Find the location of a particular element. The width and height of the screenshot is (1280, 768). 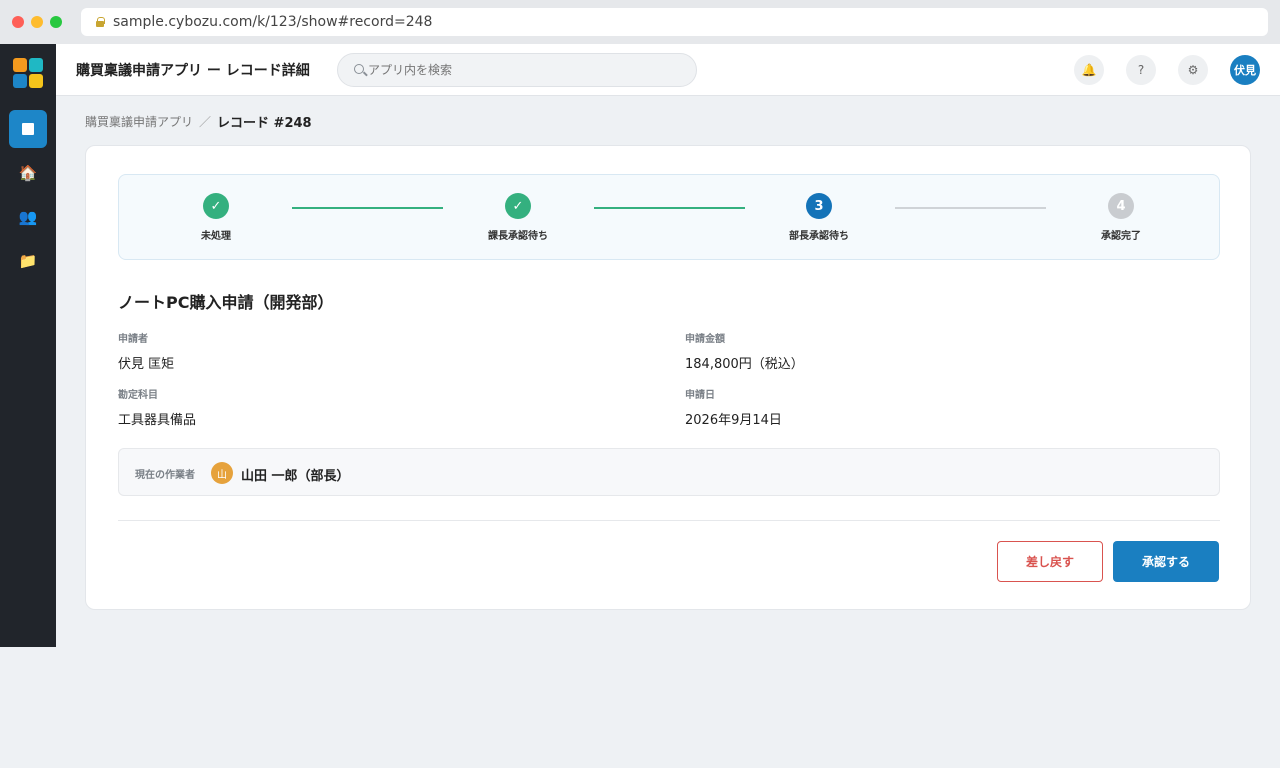

sidebar-item-app is located at coordinates (28, 129).